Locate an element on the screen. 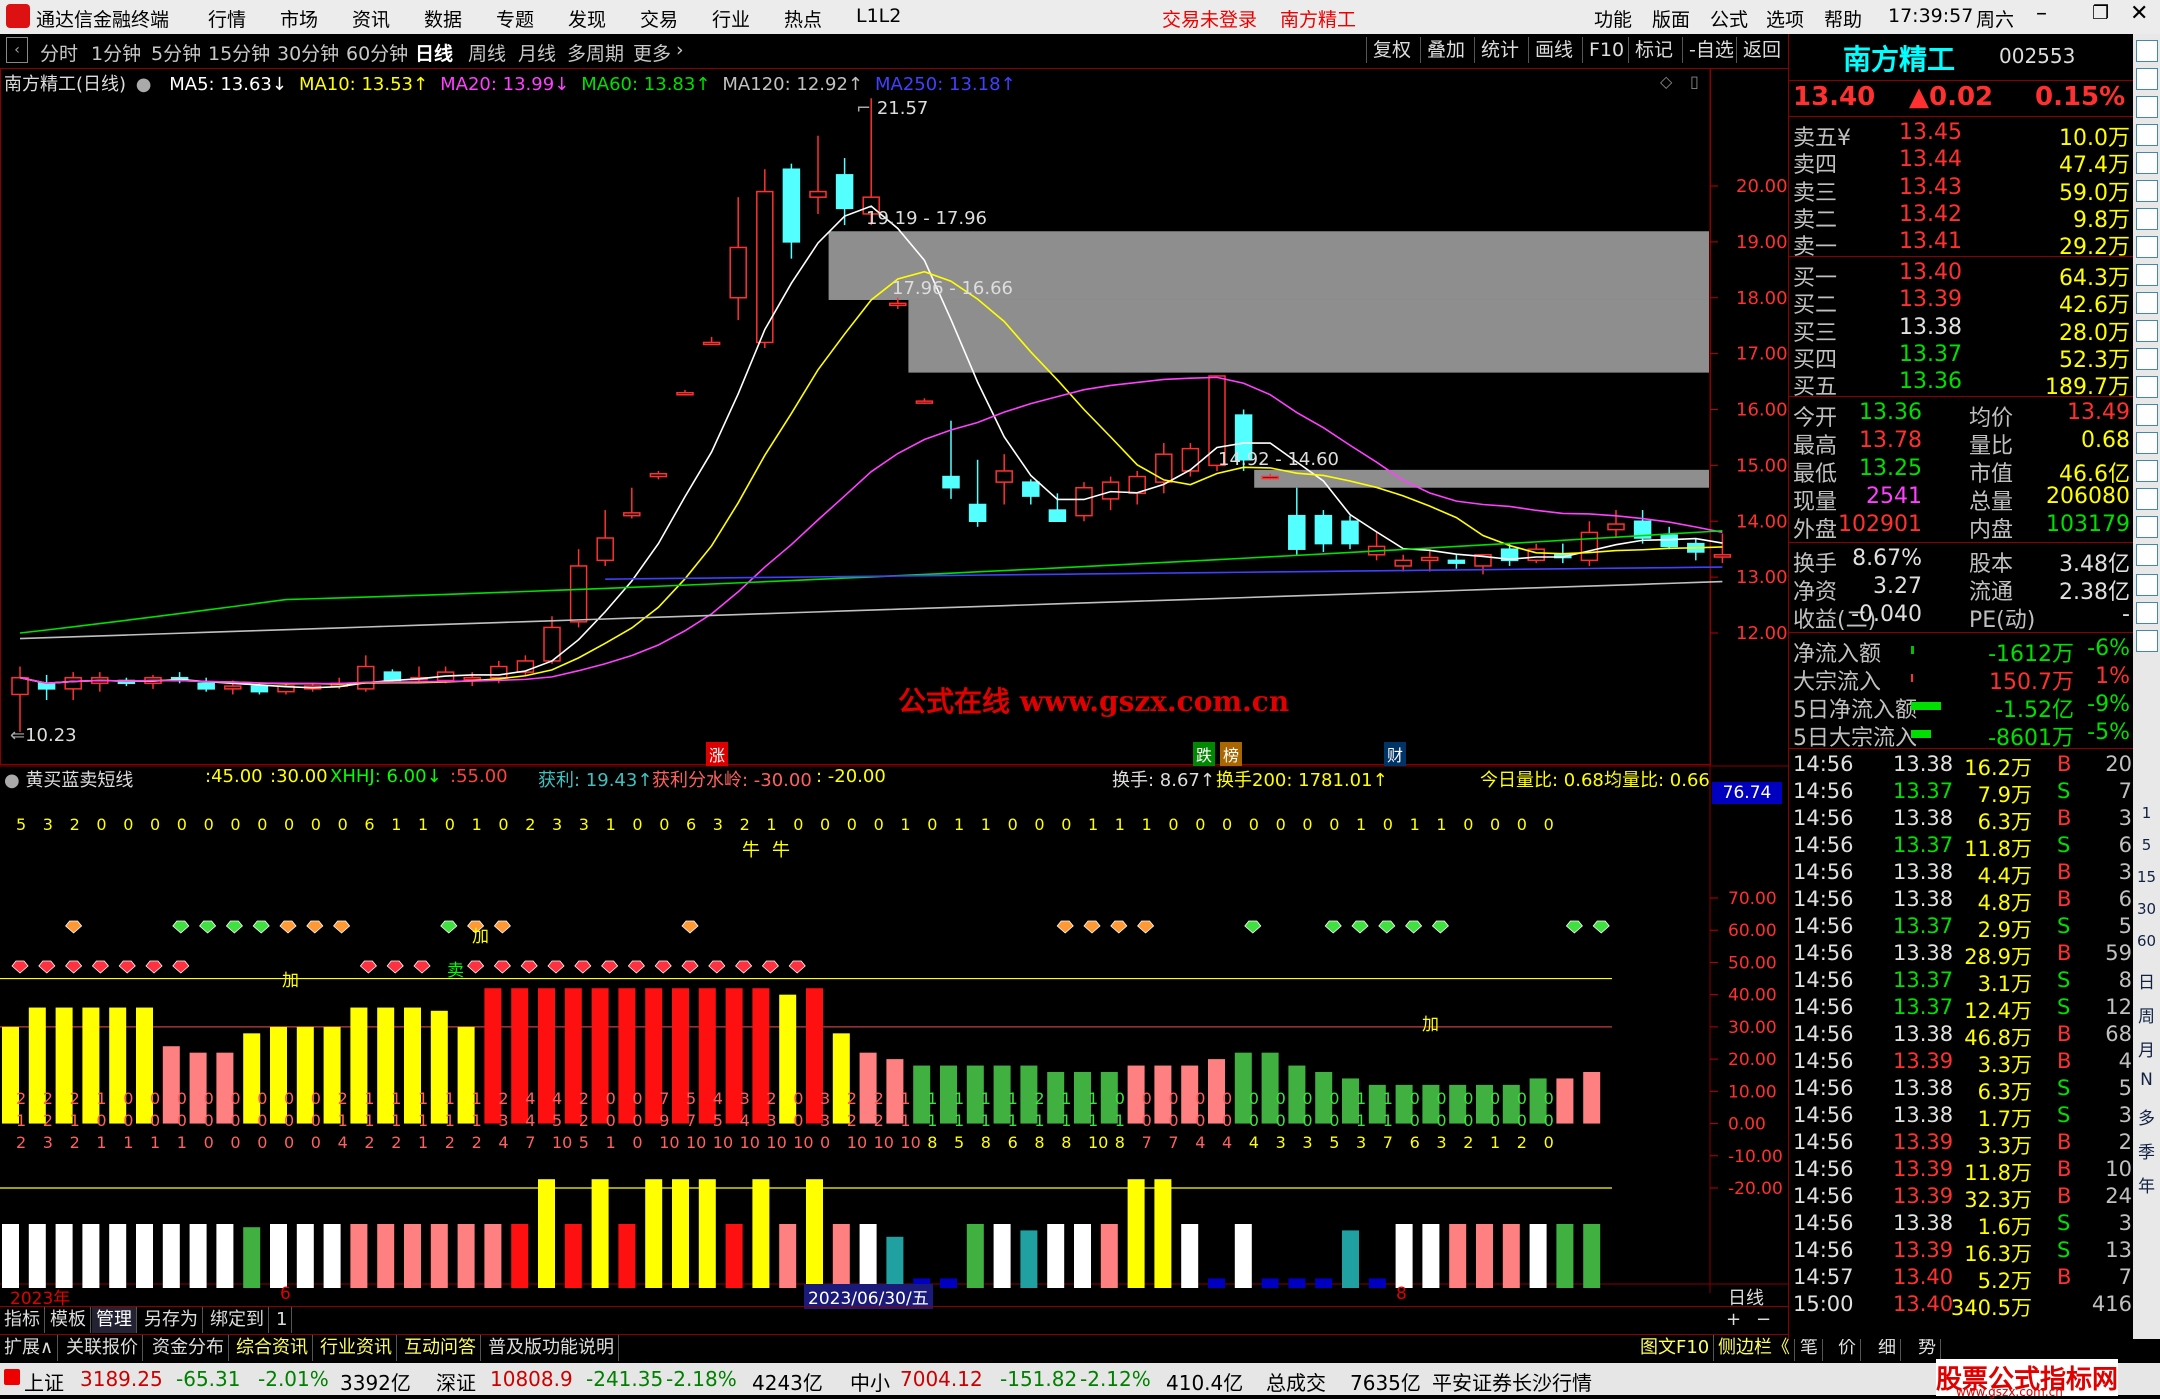  index-name: 上证 is located at coordinates (44, 1381).